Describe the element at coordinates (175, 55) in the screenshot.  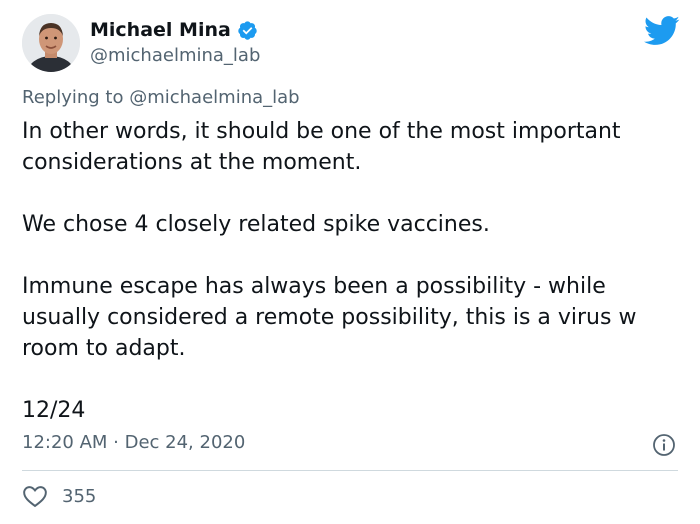
I see `author-handle: @michaelmina_lab` at that location.